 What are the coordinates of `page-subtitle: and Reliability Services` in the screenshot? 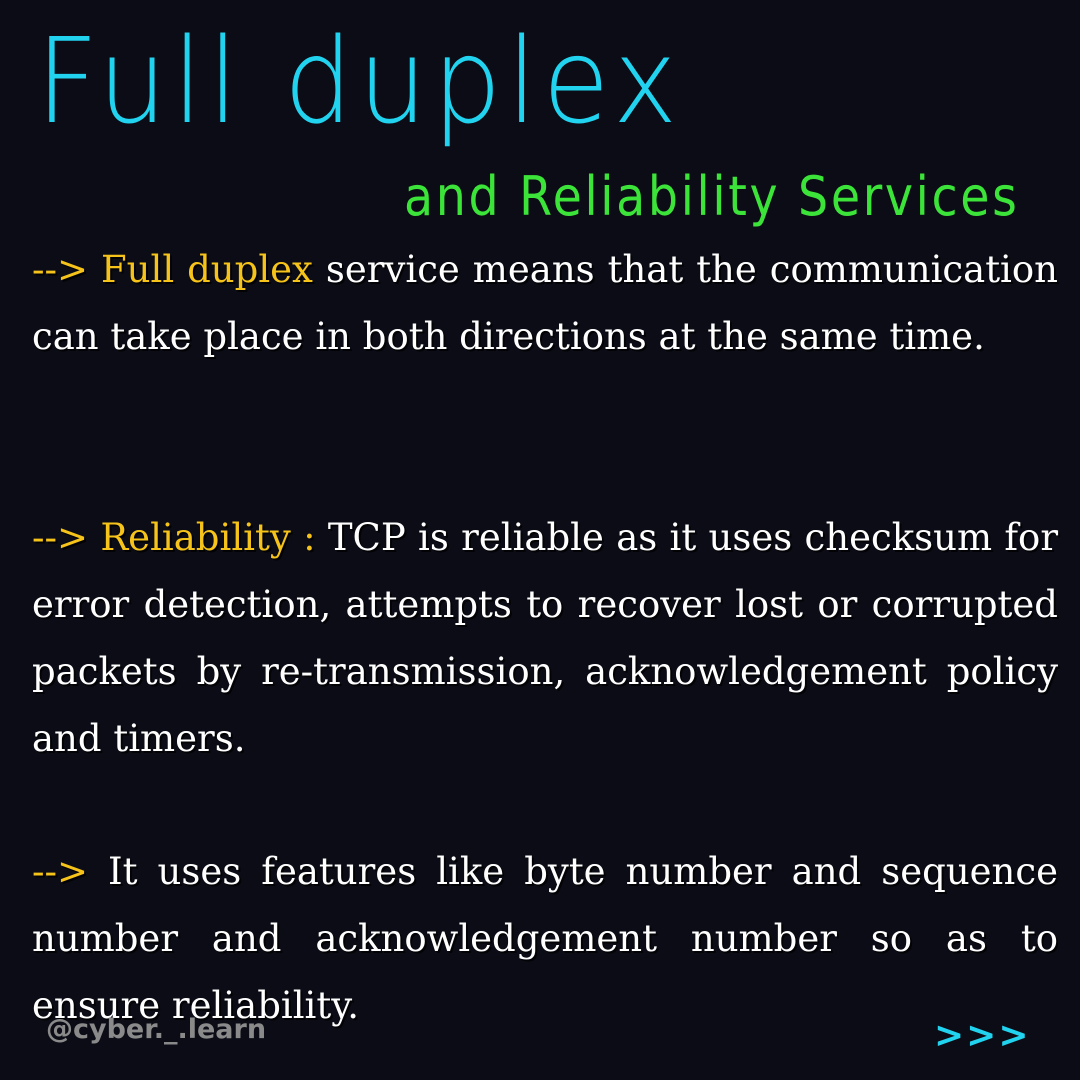 It's located at (712, 196).